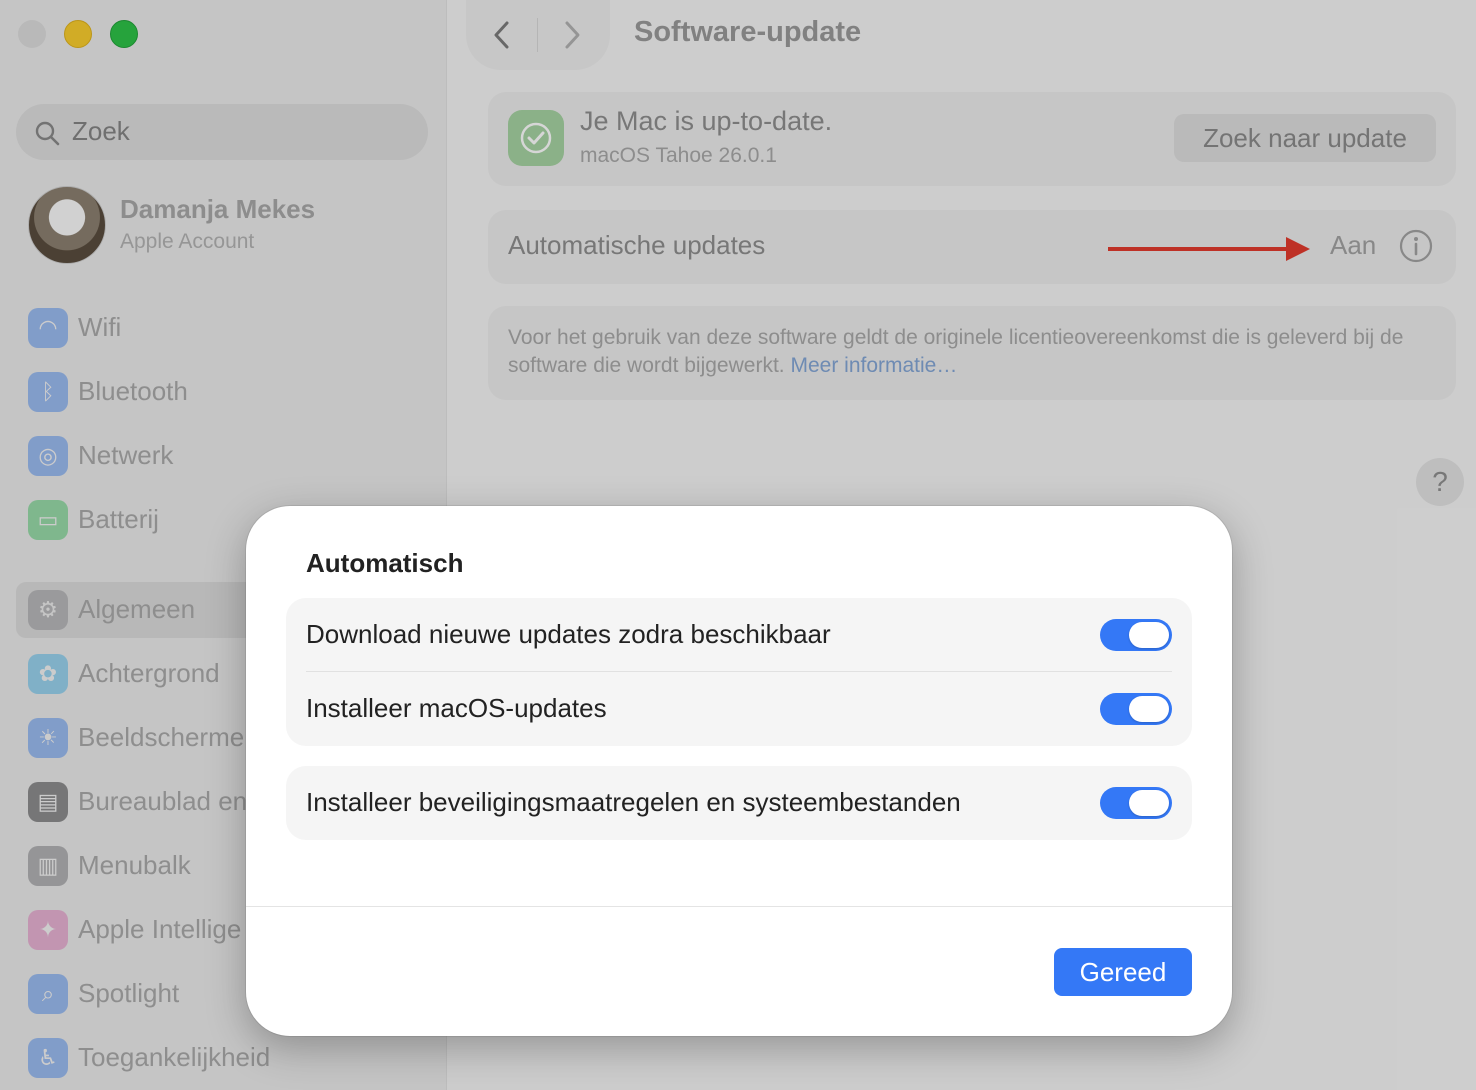 The height and width of the screenshot is (1090, 1476). I want to click on sheet-title: Automatisch, so click(385, 563).